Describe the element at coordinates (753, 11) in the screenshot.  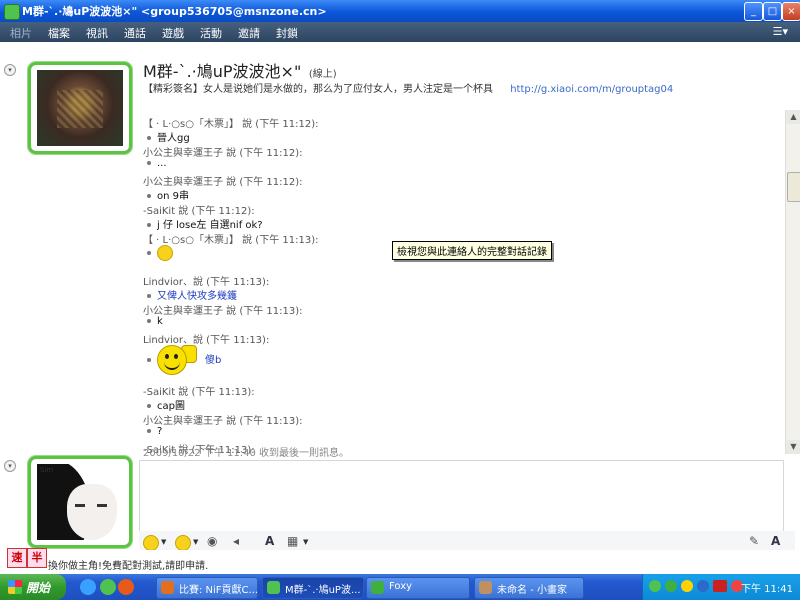
I see `minimize-button: _` at that location.